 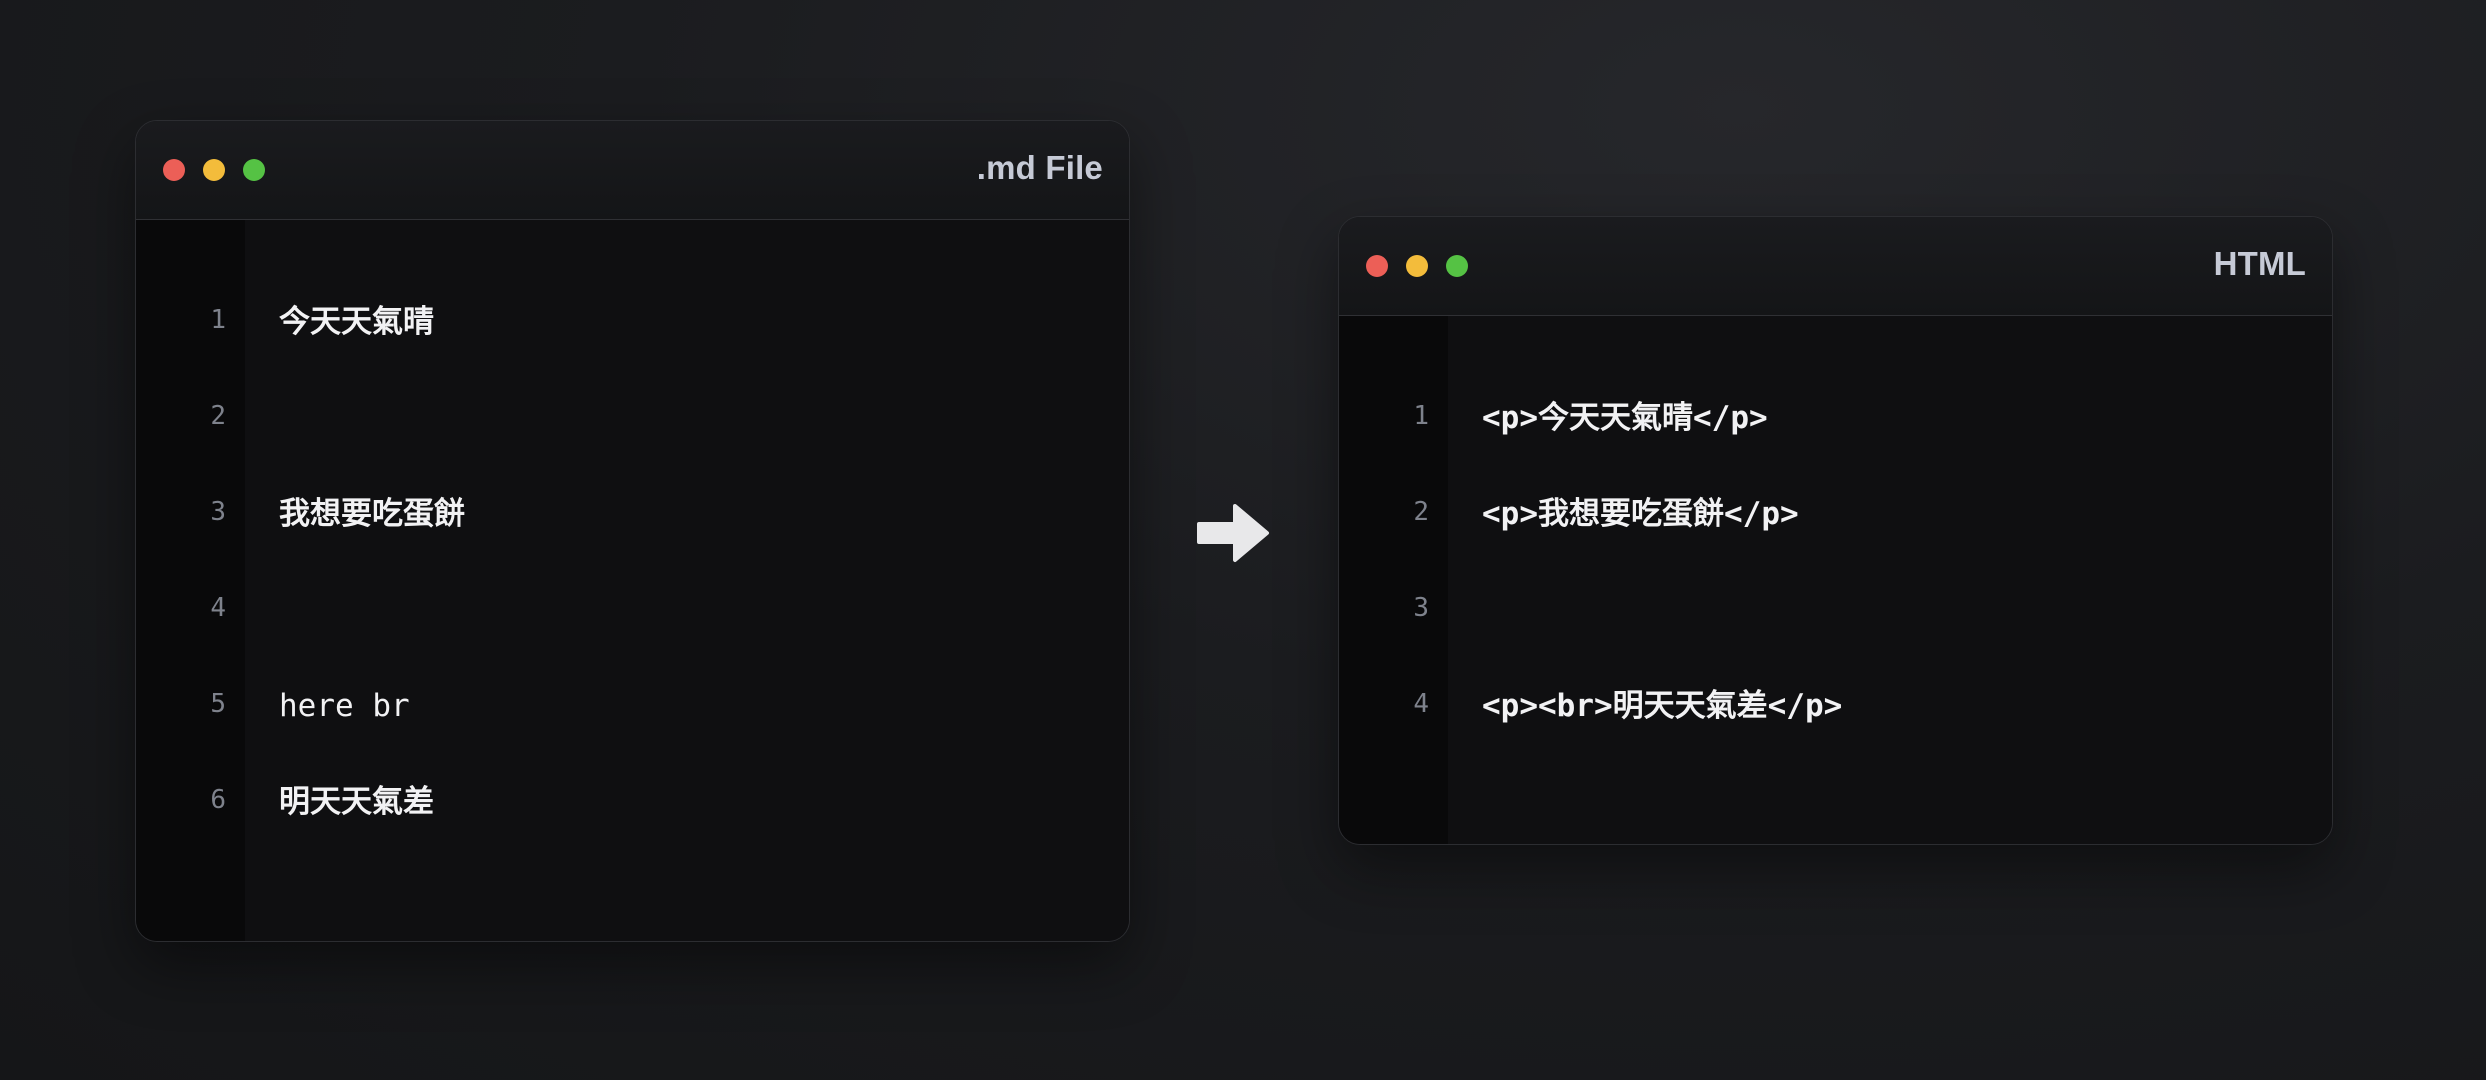 What do you see at coordinates (356, 802) in the screenshot?
I see `code-text: 明天天氣差` at bounding box center [356, 802].